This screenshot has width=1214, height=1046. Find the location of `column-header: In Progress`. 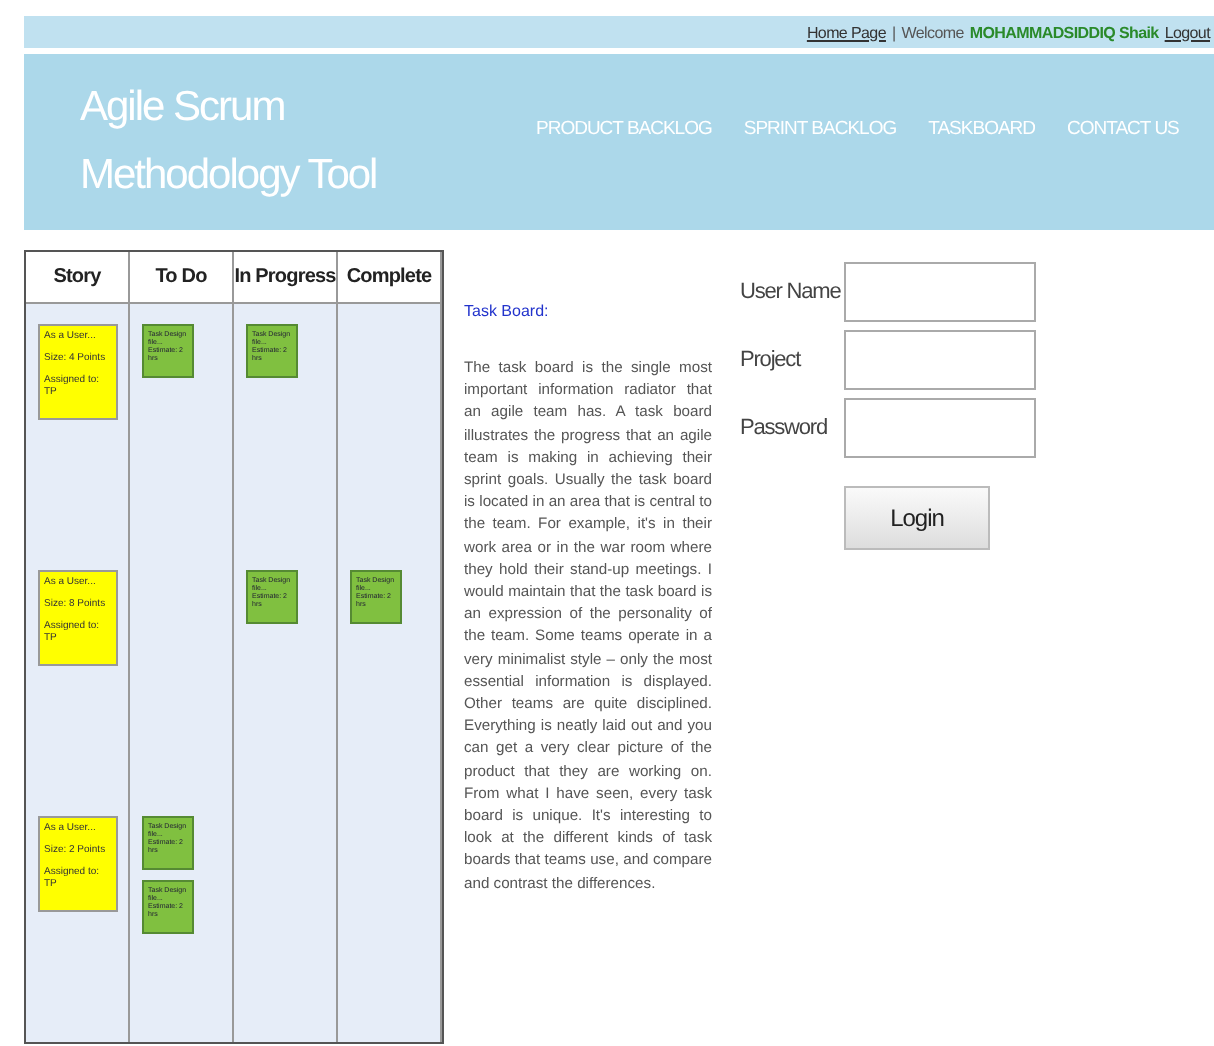

column-header: In Progress is located at coordinates (286, 278).